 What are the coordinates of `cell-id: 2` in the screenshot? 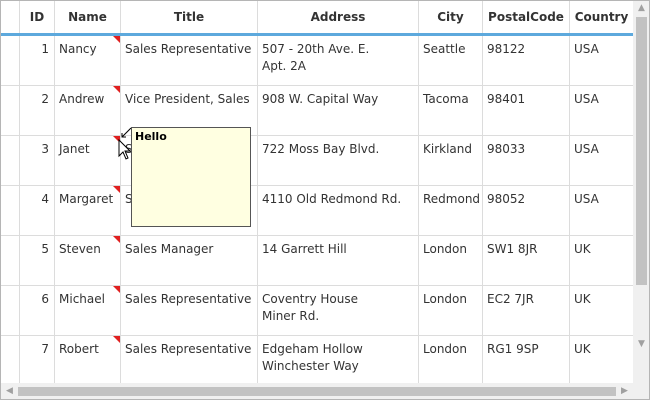 It's located at (37, 111).